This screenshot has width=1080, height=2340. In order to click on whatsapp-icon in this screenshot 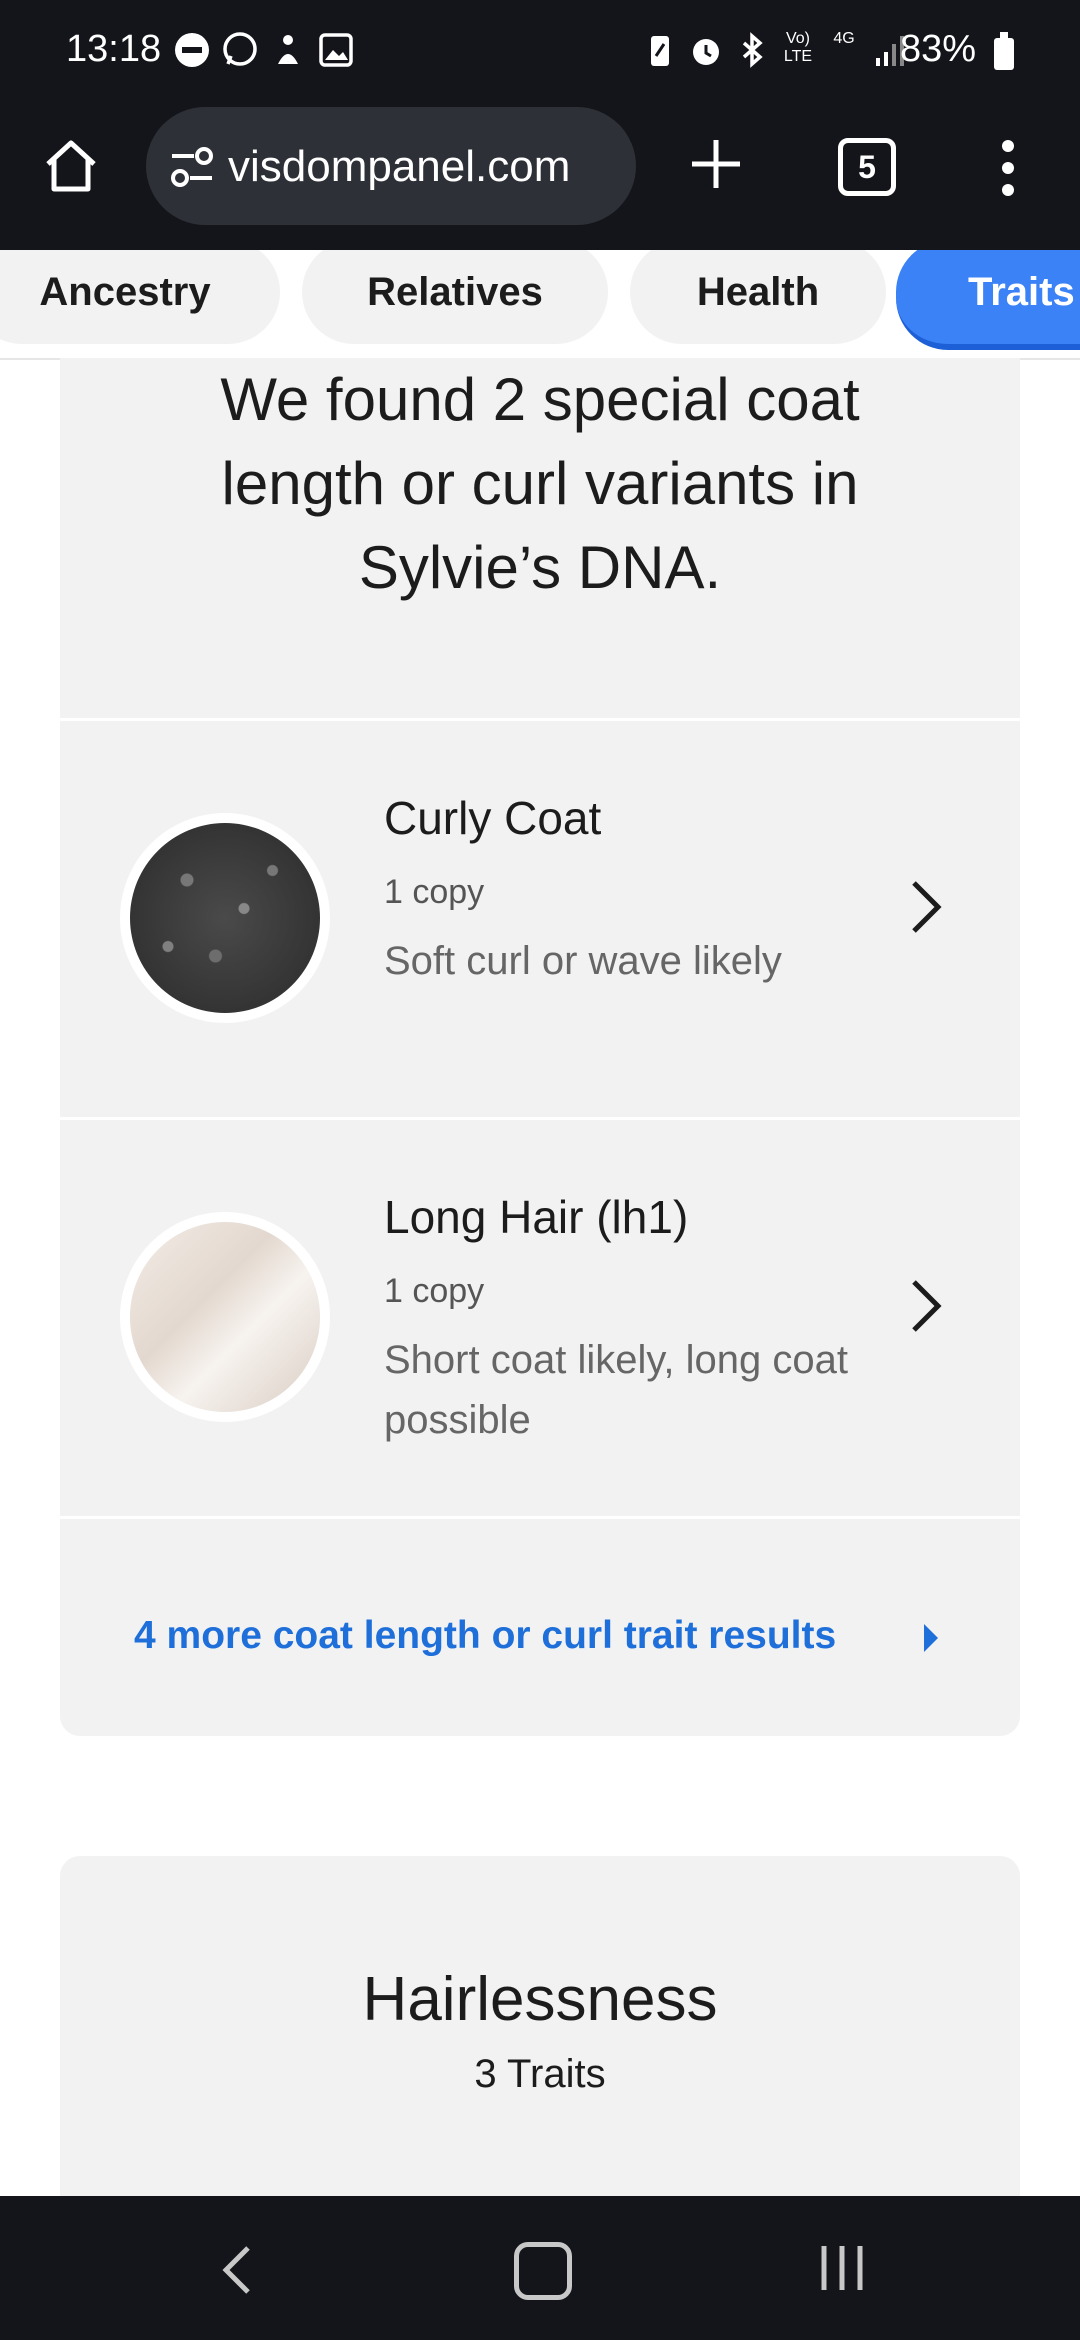, I will do `click(240, 50)`.